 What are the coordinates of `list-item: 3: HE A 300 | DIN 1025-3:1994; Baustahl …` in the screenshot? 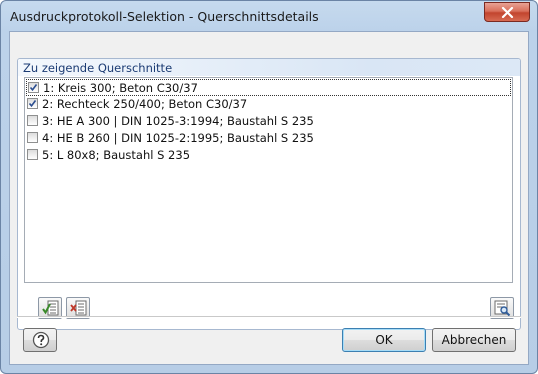 It's located at (268, 121).